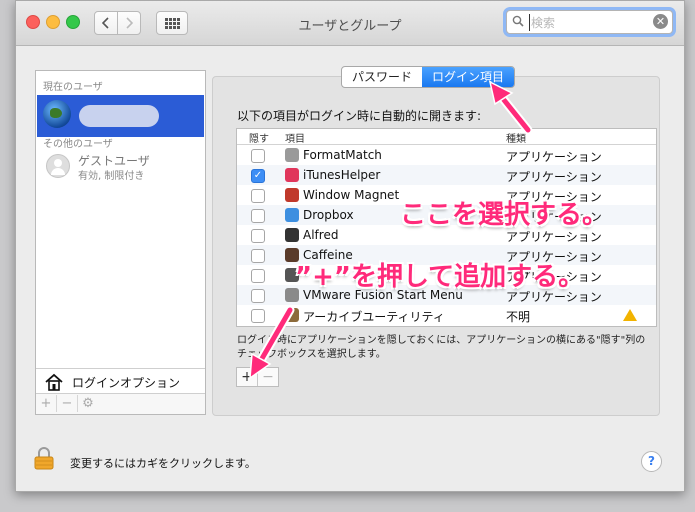 The image size is (695, 512). What do you see at coordinates (73, 87) in the screenshot?
I see `current-users-header: 現在のユーザ` at bounding box center [73, 87].